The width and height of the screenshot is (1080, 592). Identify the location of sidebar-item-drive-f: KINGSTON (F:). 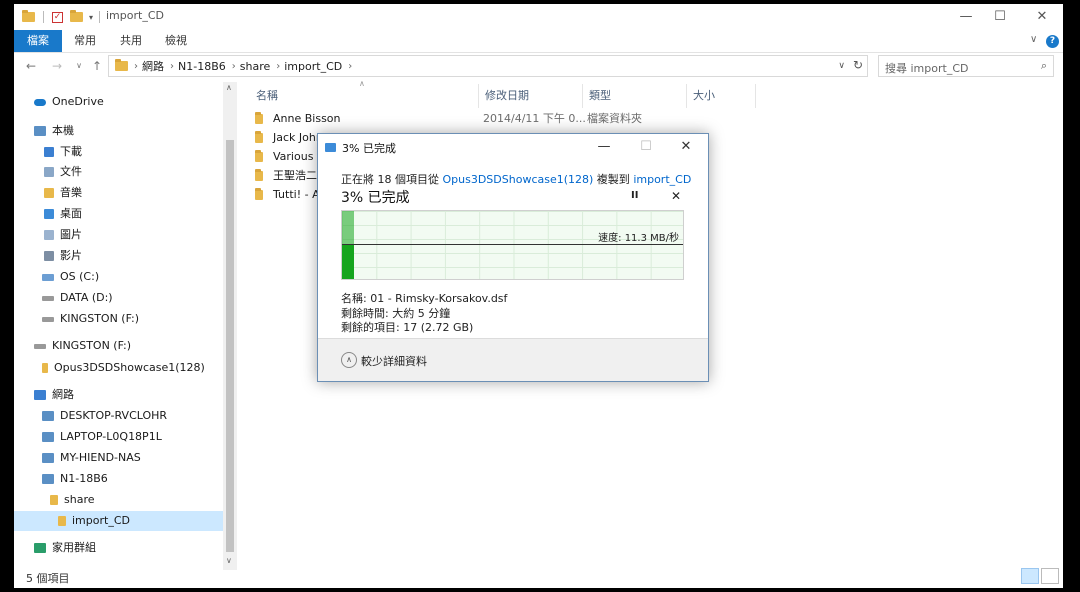
(90, 319).